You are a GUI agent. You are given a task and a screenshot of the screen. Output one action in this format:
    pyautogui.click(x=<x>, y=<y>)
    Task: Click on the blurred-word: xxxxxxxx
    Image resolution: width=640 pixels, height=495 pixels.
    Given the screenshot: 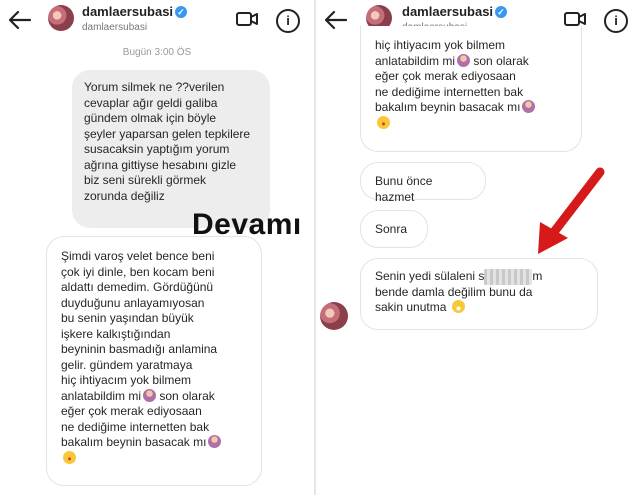 What is the action you would take?
    pyautogui.click(x=508, y=277)
    